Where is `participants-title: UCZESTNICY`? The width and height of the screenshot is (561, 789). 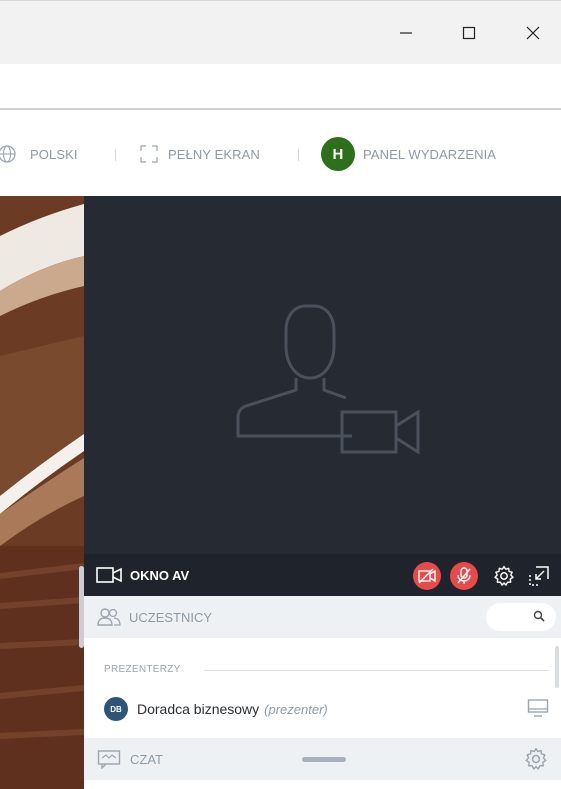 participants-title: UCZESTNICY is located at coordinates (154, 617).